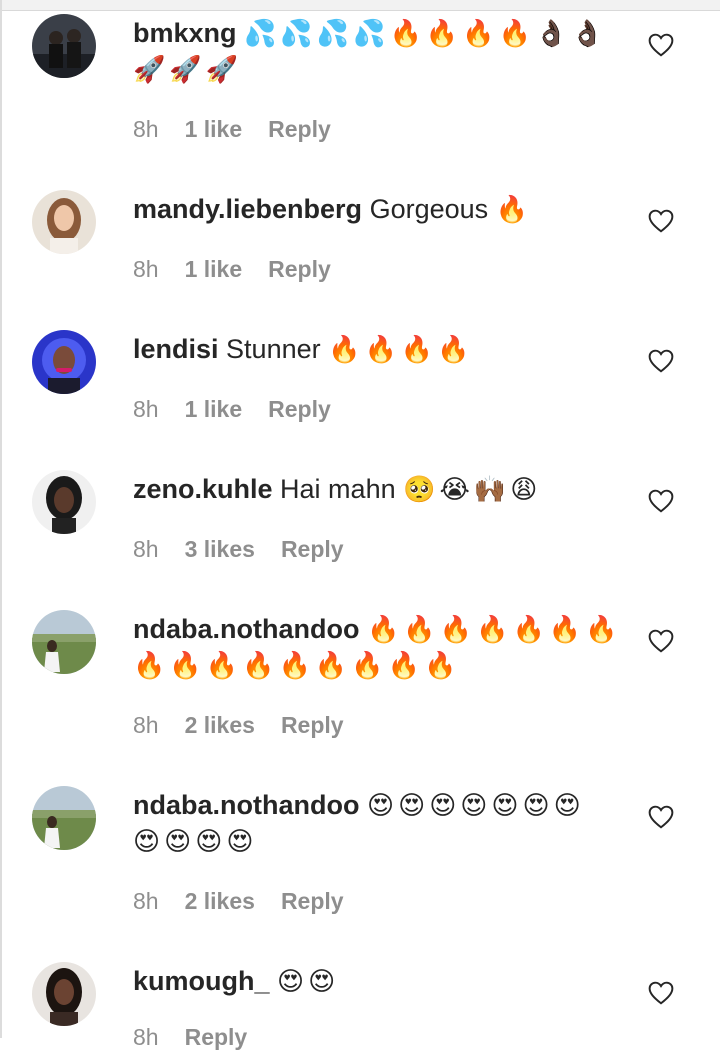  What do you see at coordinates (360, 5) in the screenshot?
I see `top-divider` at bounding box center [360, 5].